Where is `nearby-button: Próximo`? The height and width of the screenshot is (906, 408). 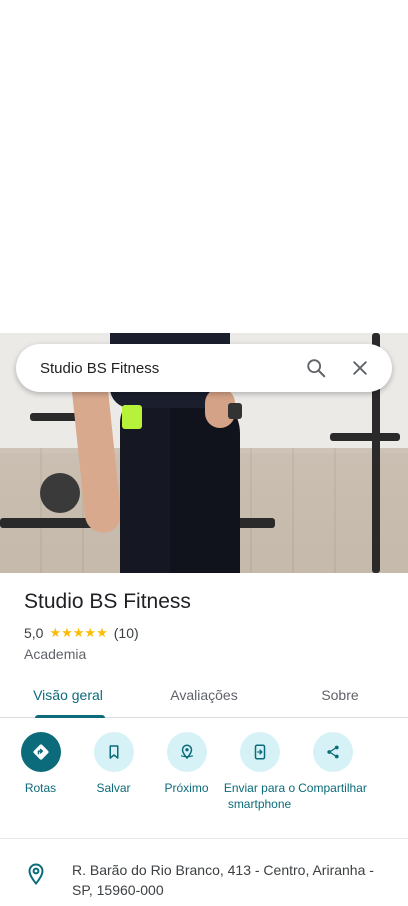 nearby-button: Próximo is located at coordinates (186, 785).